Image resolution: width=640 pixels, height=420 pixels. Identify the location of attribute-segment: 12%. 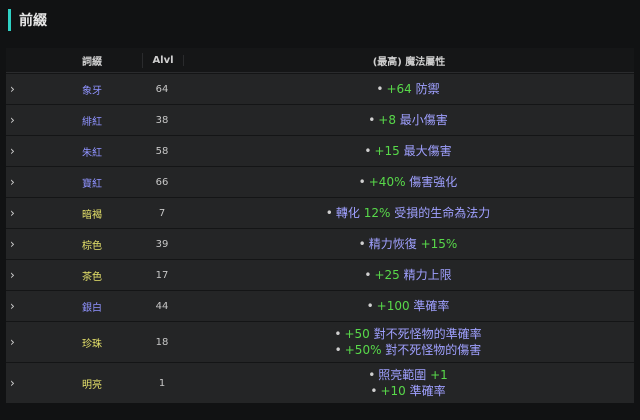
(379, 213).